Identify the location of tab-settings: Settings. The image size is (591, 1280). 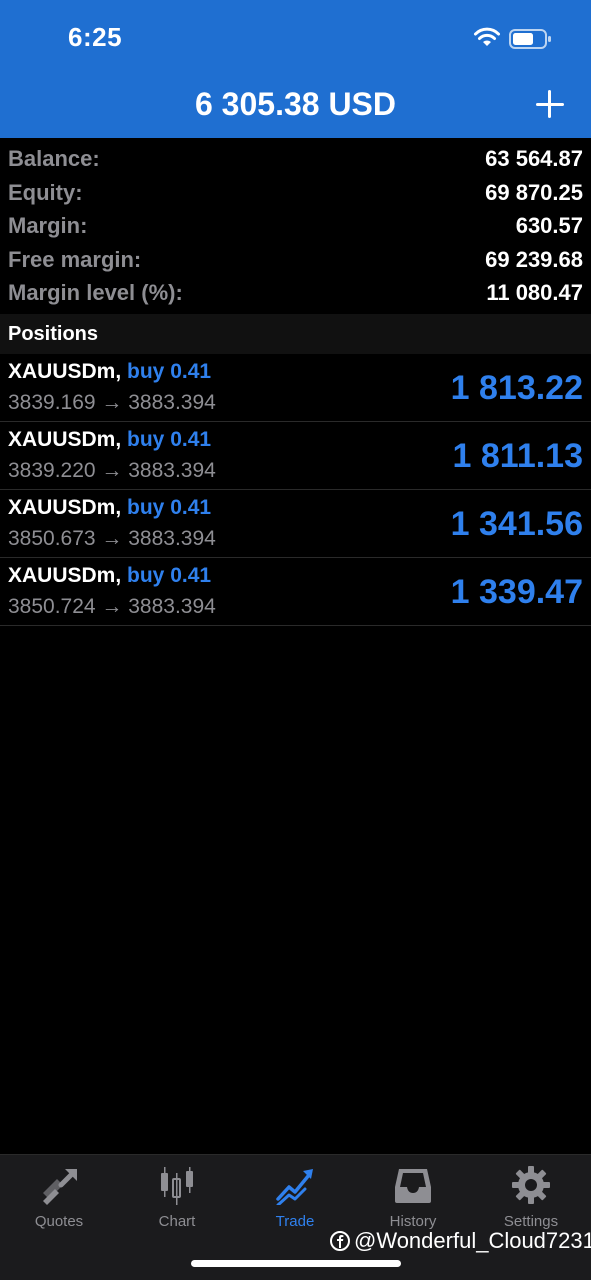
(531, 1201).